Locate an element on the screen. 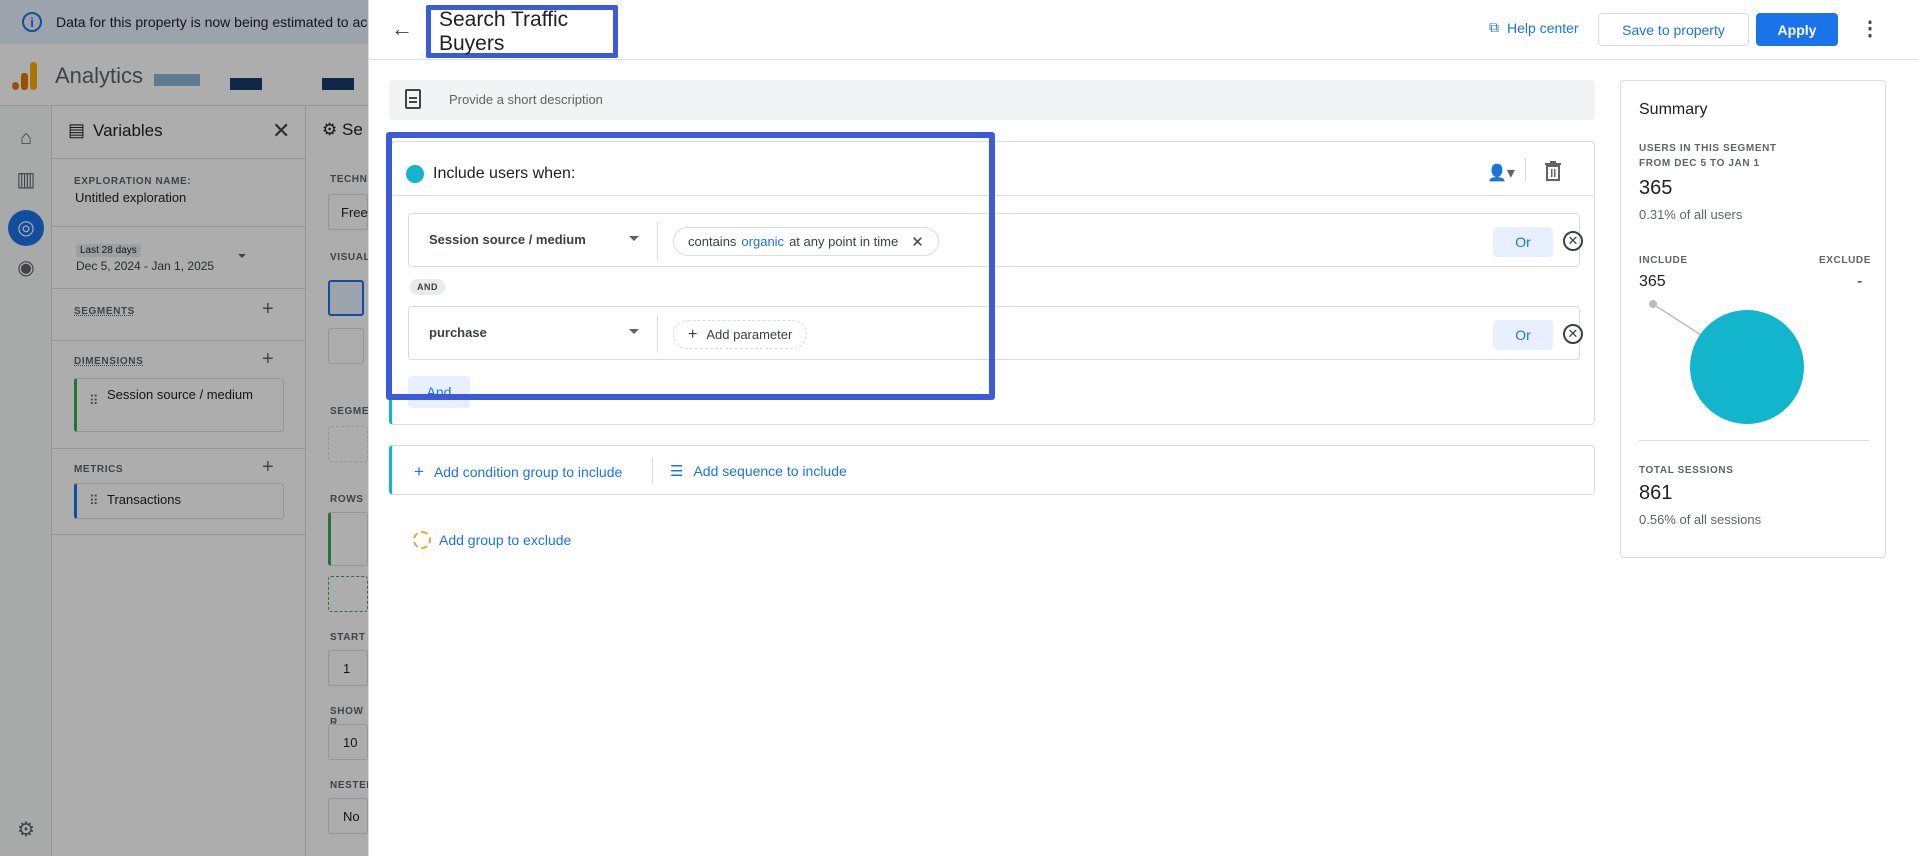 The image size is (1918, 856). pie-slice-include is located at coordinates (1747, 367).